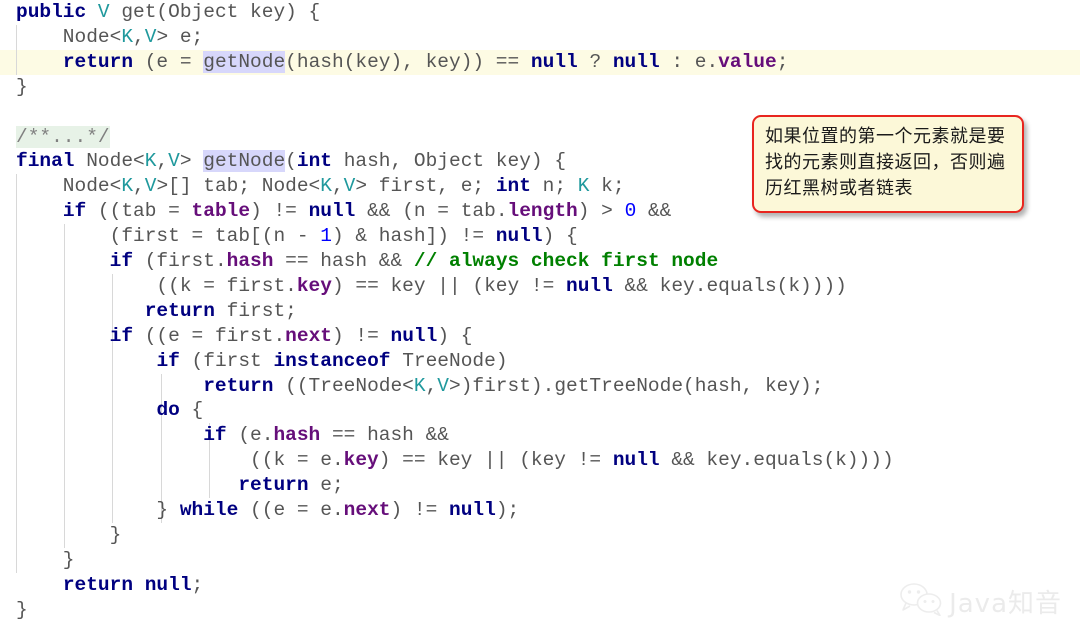 The height and width of the screenshot is (639, 1080). What do you see at coordinates (291, 335) in the screenshot?
I see `code-line: if ((e = first.next) != null) {` at bounding box center [291, 335].